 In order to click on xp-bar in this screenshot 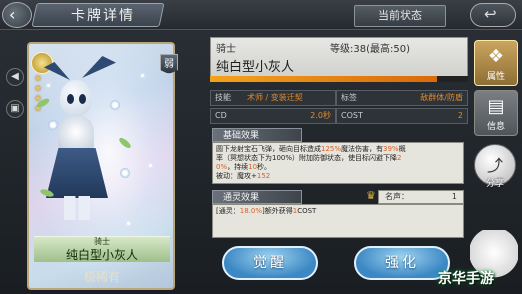, I will do `click(339, 79)`.